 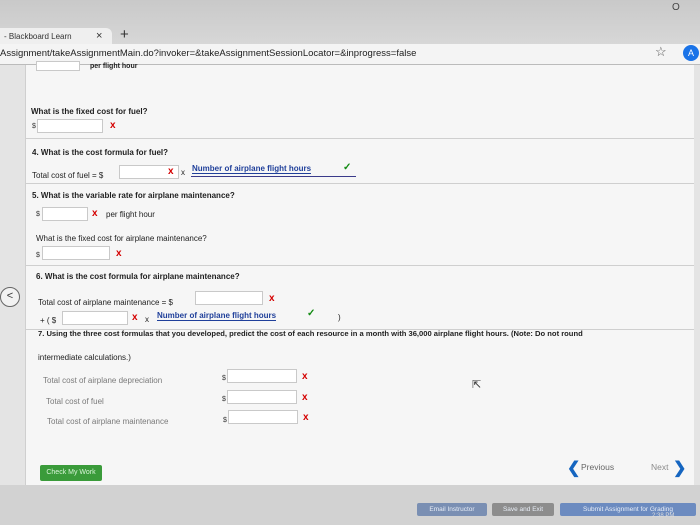 I want to click on fuel-fixed-label: What is the fixed cost for fuel?, so click(x=89, y=111).